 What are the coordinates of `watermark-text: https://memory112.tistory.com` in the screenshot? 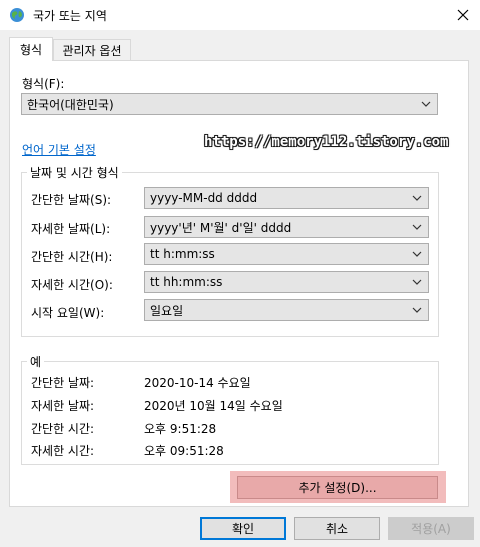 It's located at (326, 142).